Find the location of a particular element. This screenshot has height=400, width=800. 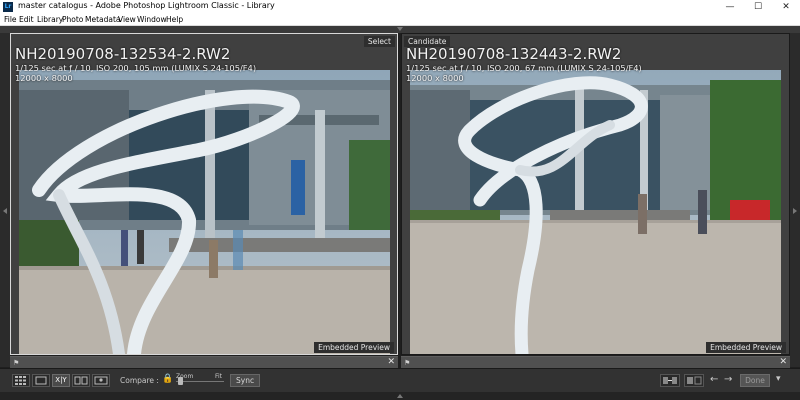

make-select-button is located at coordinates (694, 380).